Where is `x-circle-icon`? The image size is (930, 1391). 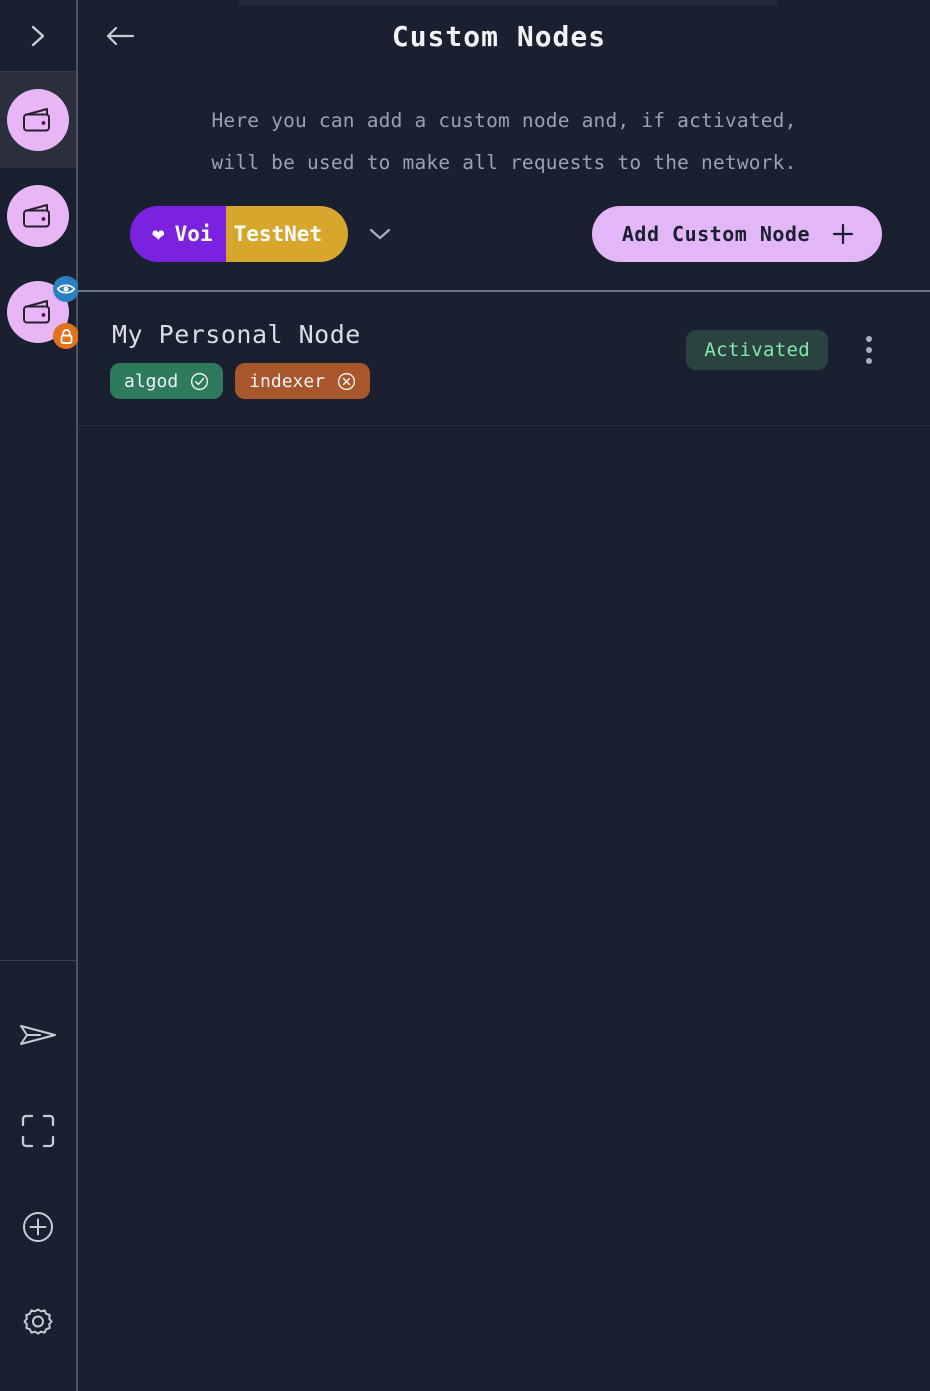
x-circle-icon is located at coordinates (346, 381).